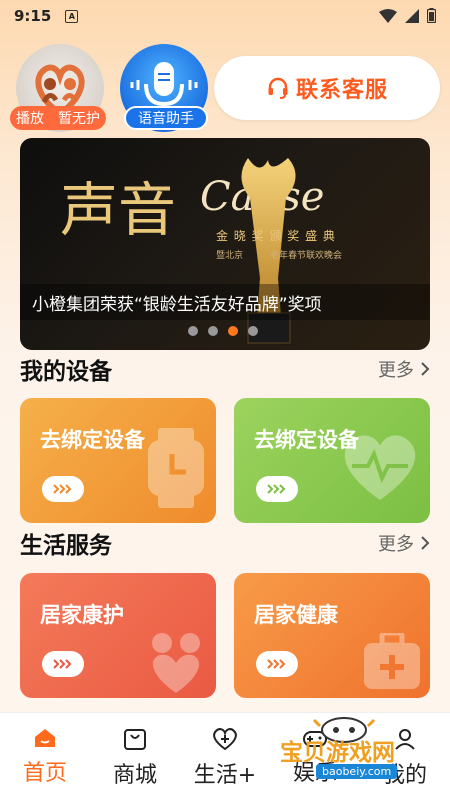 The height and width of the screenshot is (800, 450). I want to click on card-title: 居家康护, so click(82, 615).